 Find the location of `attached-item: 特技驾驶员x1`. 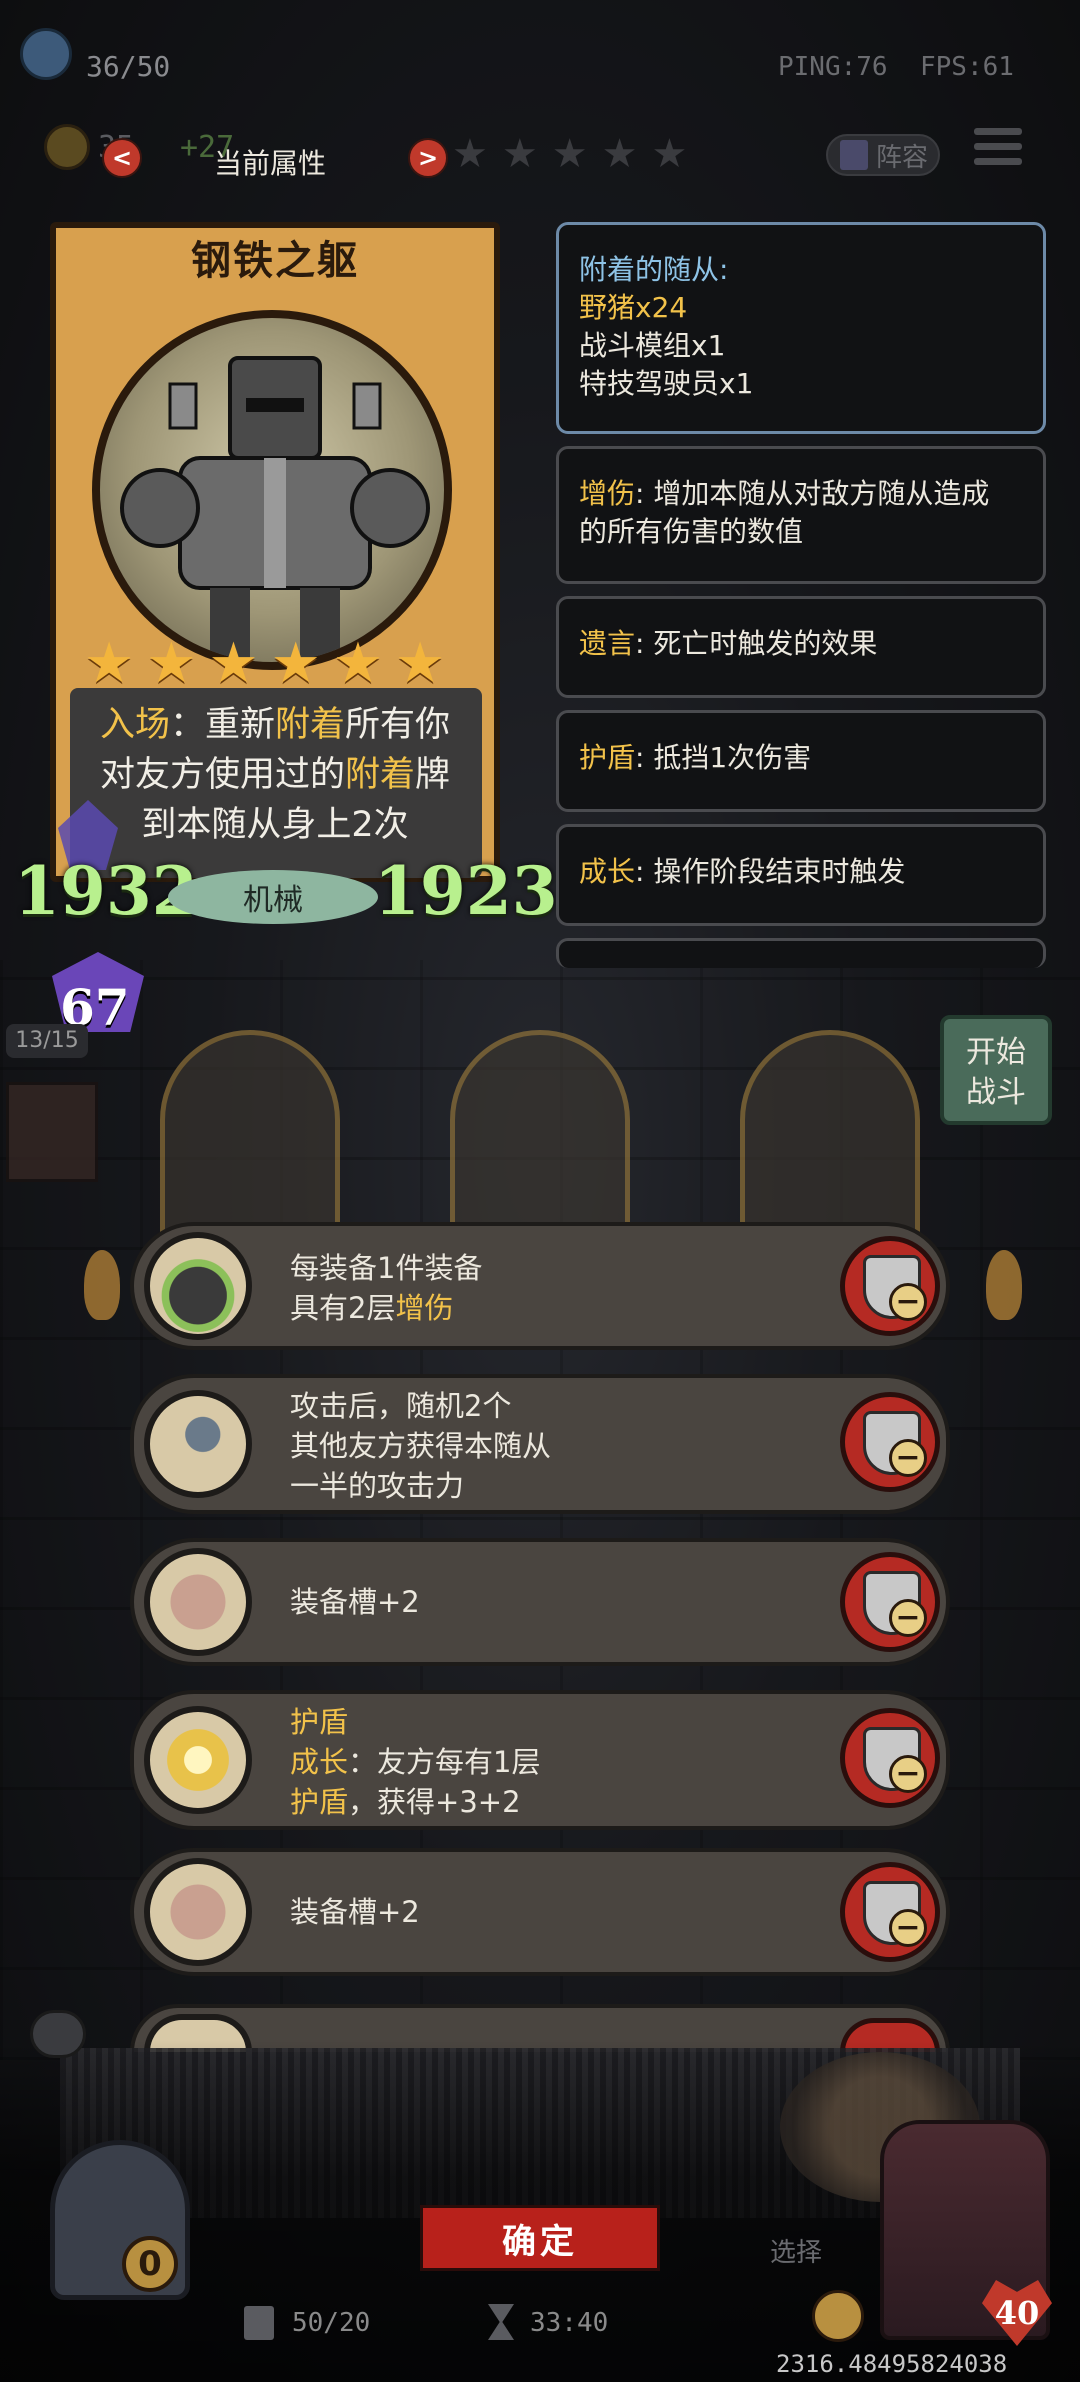

attached-item: 特技驾驶员x1 is located at coordinates (666, 383).